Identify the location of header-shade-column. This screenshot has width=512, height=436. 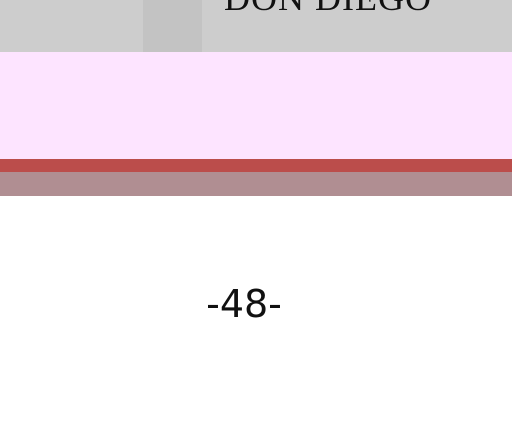
(172, 26).